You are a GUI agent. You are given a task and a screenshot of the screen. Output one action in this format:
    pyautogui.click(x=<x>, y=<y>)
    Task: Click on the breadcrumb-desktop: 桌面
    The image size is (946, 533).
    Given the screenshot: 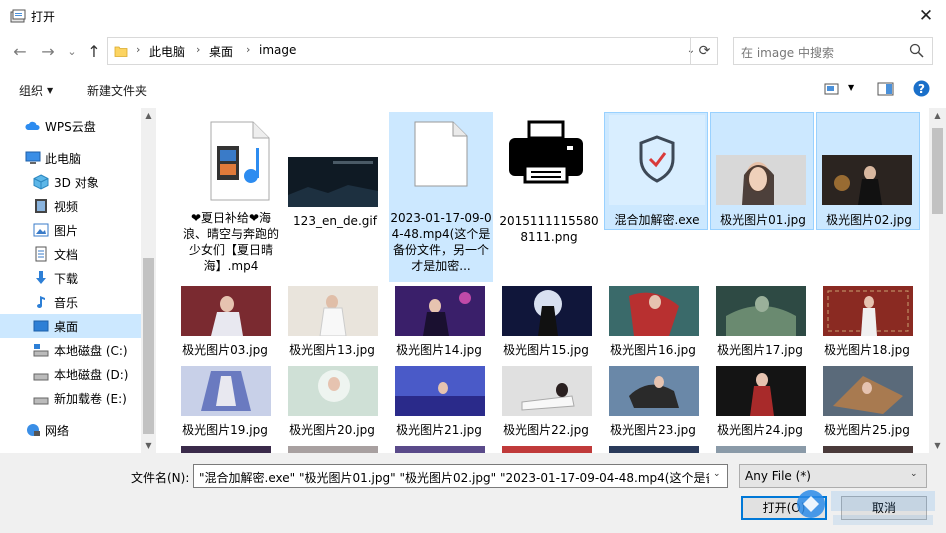 What is the action you would take?
    pyautogui.click(x=221, y=51)
    